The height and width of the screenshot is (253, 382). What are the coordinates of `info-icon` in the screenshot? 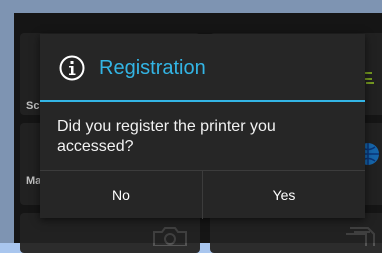 It's located at (72, 68).